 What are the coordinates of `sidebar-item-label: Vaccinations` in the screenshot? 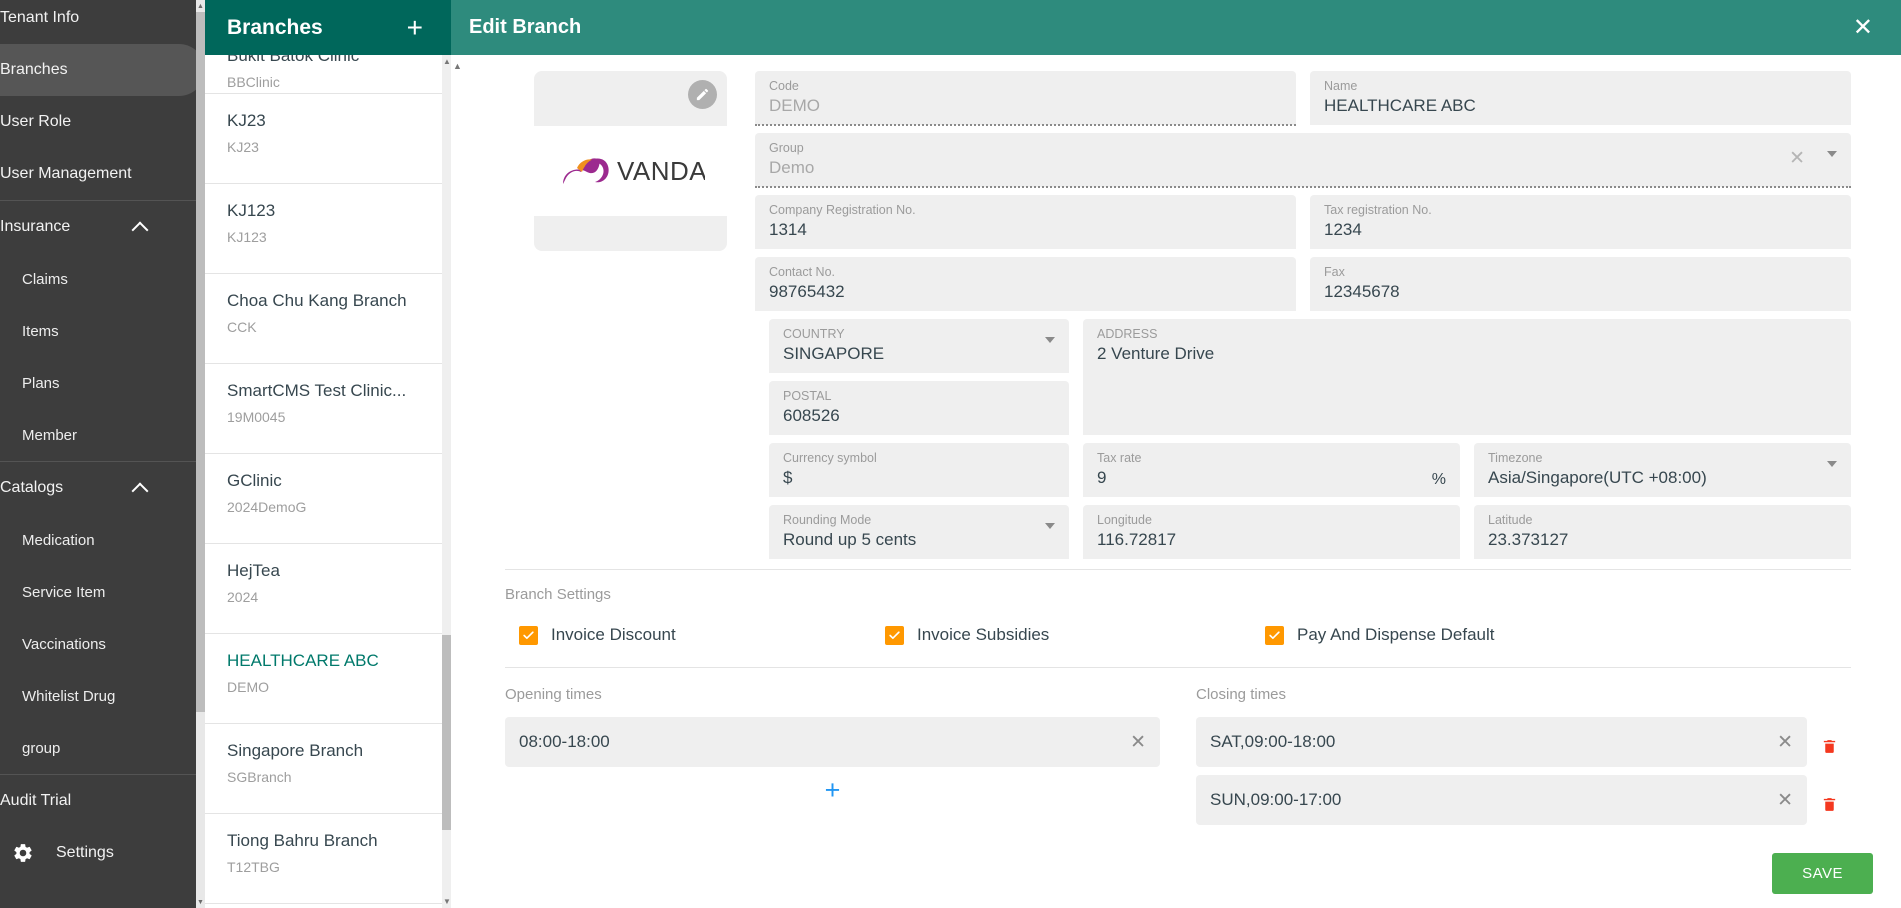 It's located at (64, 644).